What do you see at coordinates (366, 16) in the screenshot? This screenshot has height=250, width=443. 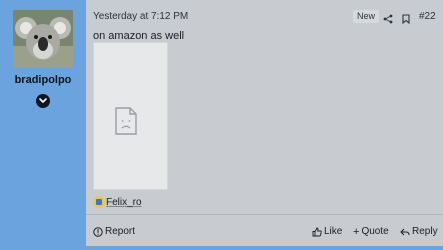 I see `new-badge: New` at bounding box center [366, 16].